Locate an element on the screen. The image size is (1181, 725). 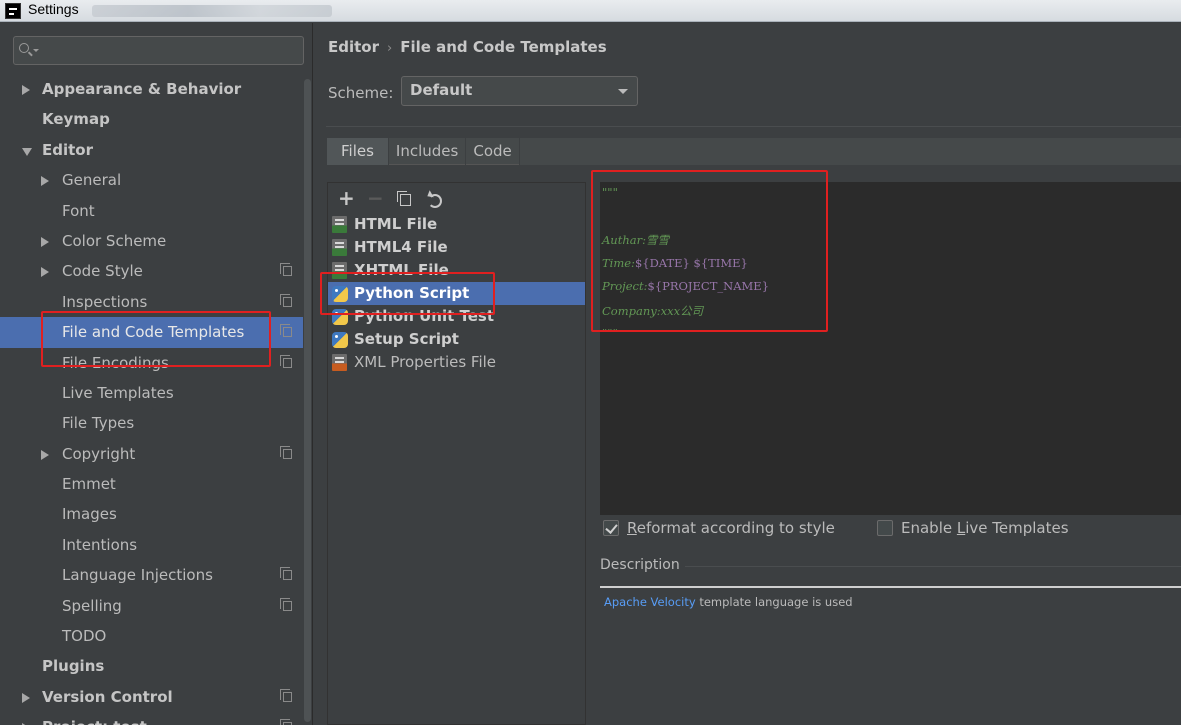
tab-code: Code is located at coordinates (493, 151).